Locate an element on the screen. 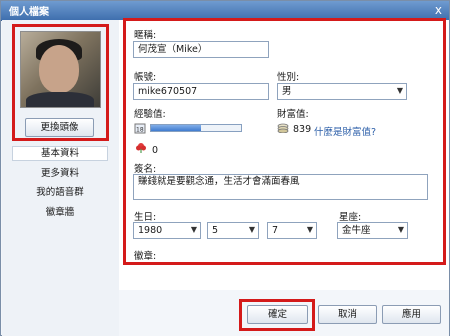  wealth-help-link: 什麼是財富值? is located at coordinates (345, 131).